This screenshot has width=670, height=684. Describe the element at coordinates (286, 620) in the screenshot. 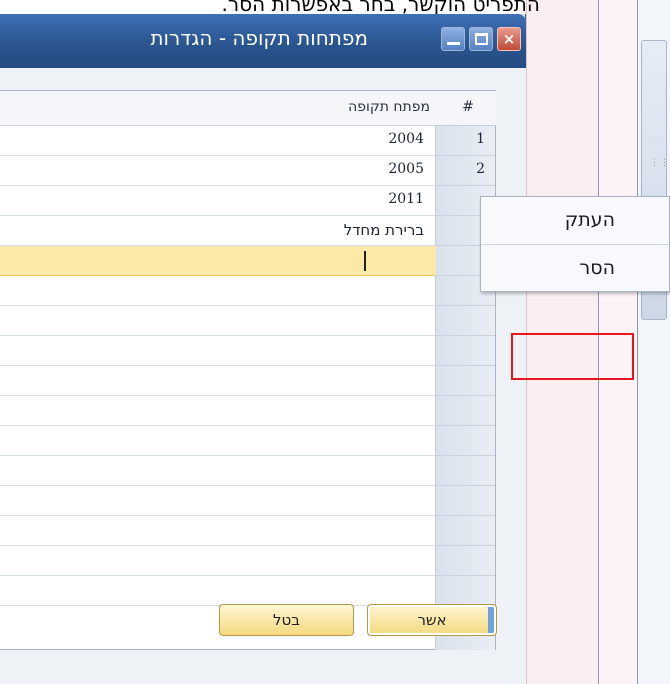

I see `cancel-button: בטל` at that location.